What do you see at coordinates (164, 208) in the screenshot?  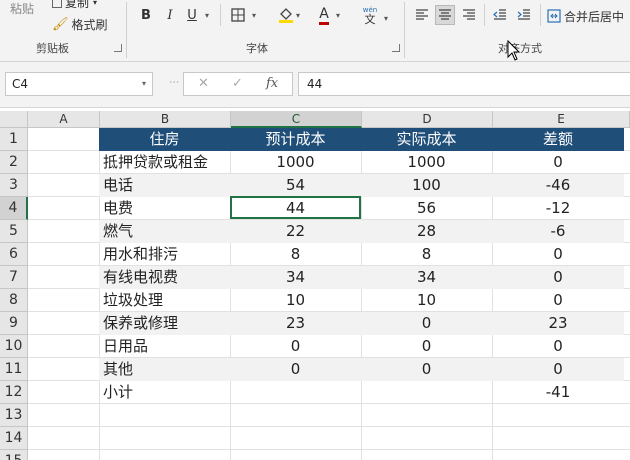 I see `item-cell: 电费` at bounding box center [164, 208].